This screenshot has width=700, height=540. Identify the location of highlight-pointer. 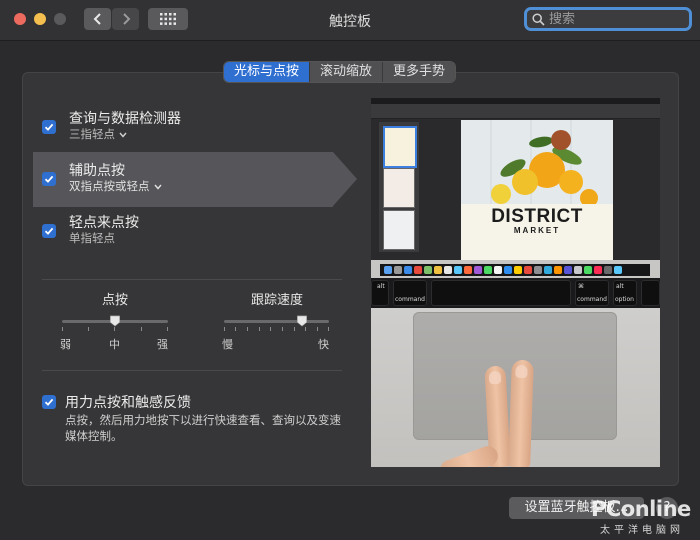
(345, 179).